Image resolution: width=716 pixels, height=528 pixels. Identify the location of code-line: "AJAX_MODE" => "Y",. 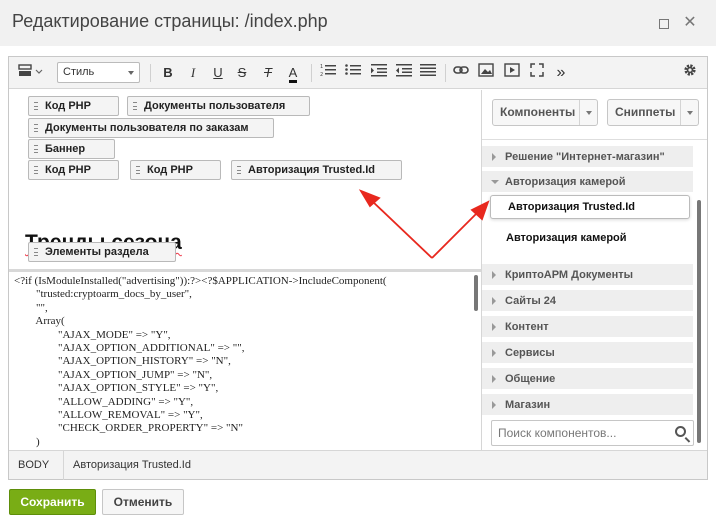
(92, 334).